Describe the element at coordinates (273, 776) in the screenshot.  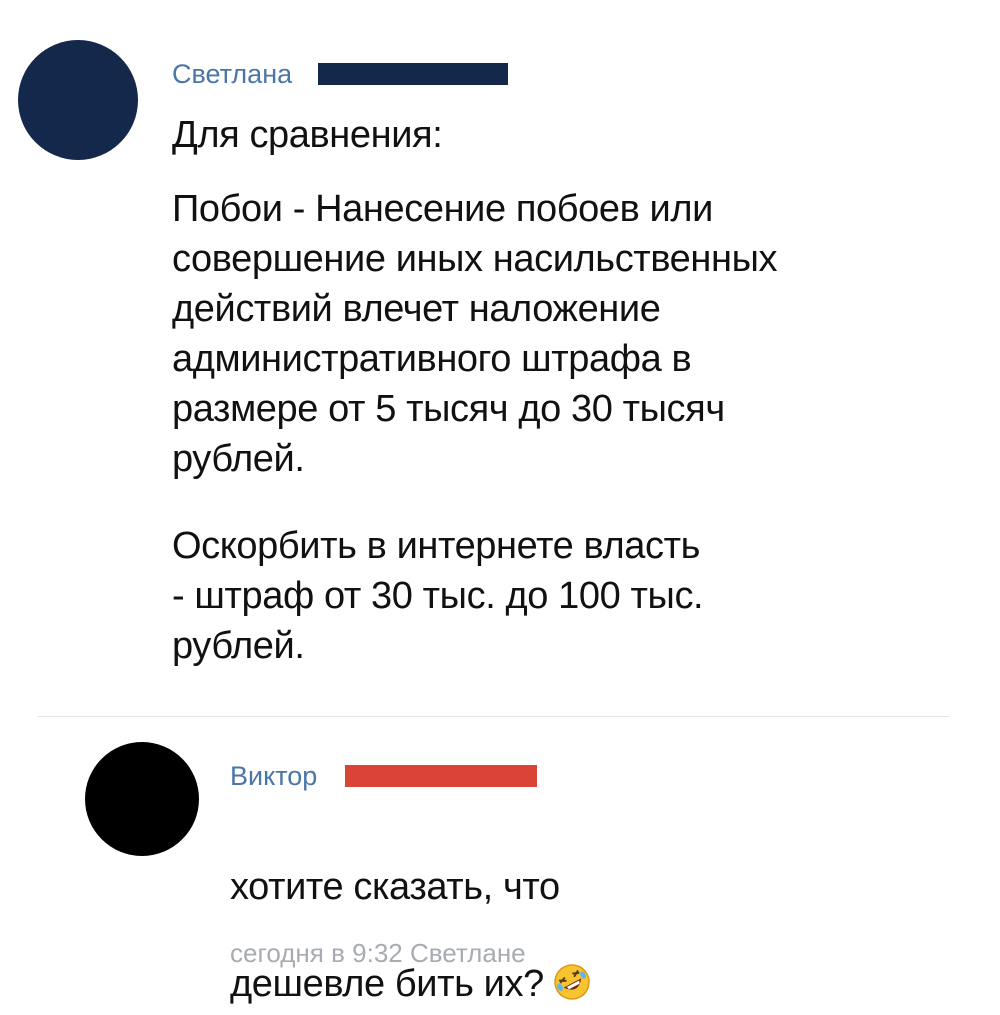
I see `author-name-link: Виктор` at that location.